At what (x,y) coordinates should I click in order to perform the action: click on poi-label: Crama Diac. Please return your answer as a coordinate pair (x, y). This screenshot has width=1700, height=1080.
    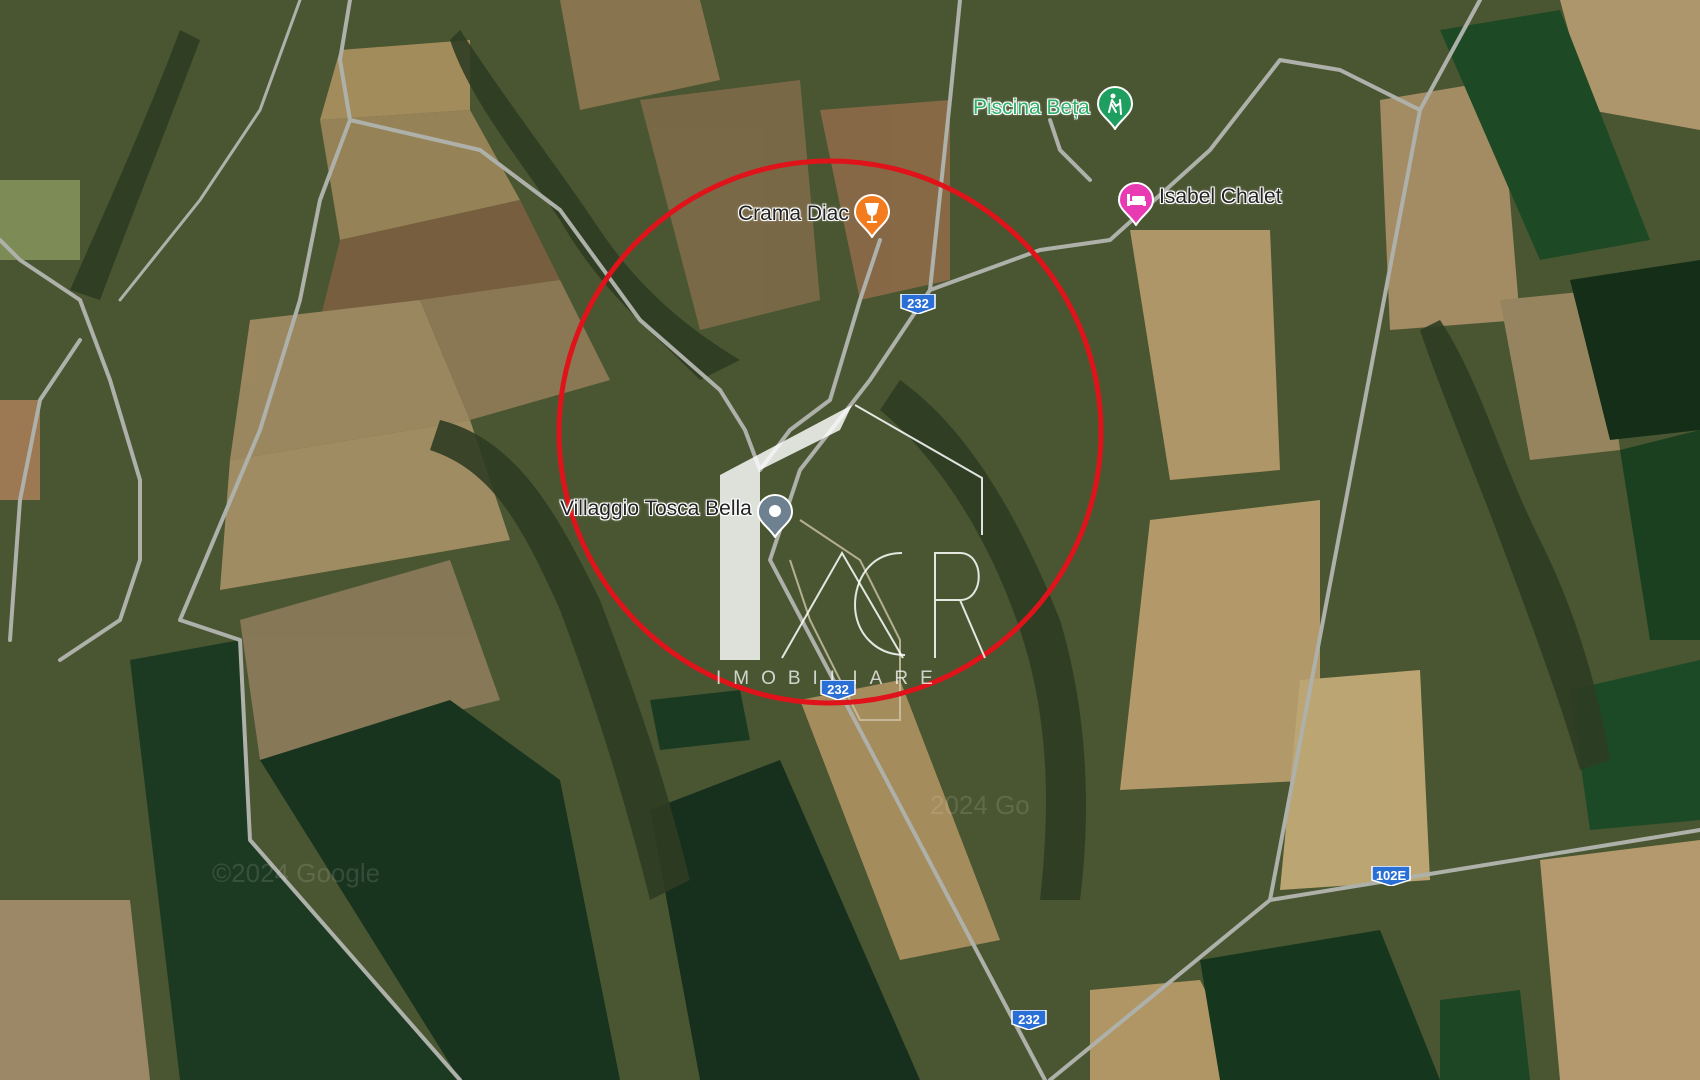
    Looking at the image, I should click on (793, 213).